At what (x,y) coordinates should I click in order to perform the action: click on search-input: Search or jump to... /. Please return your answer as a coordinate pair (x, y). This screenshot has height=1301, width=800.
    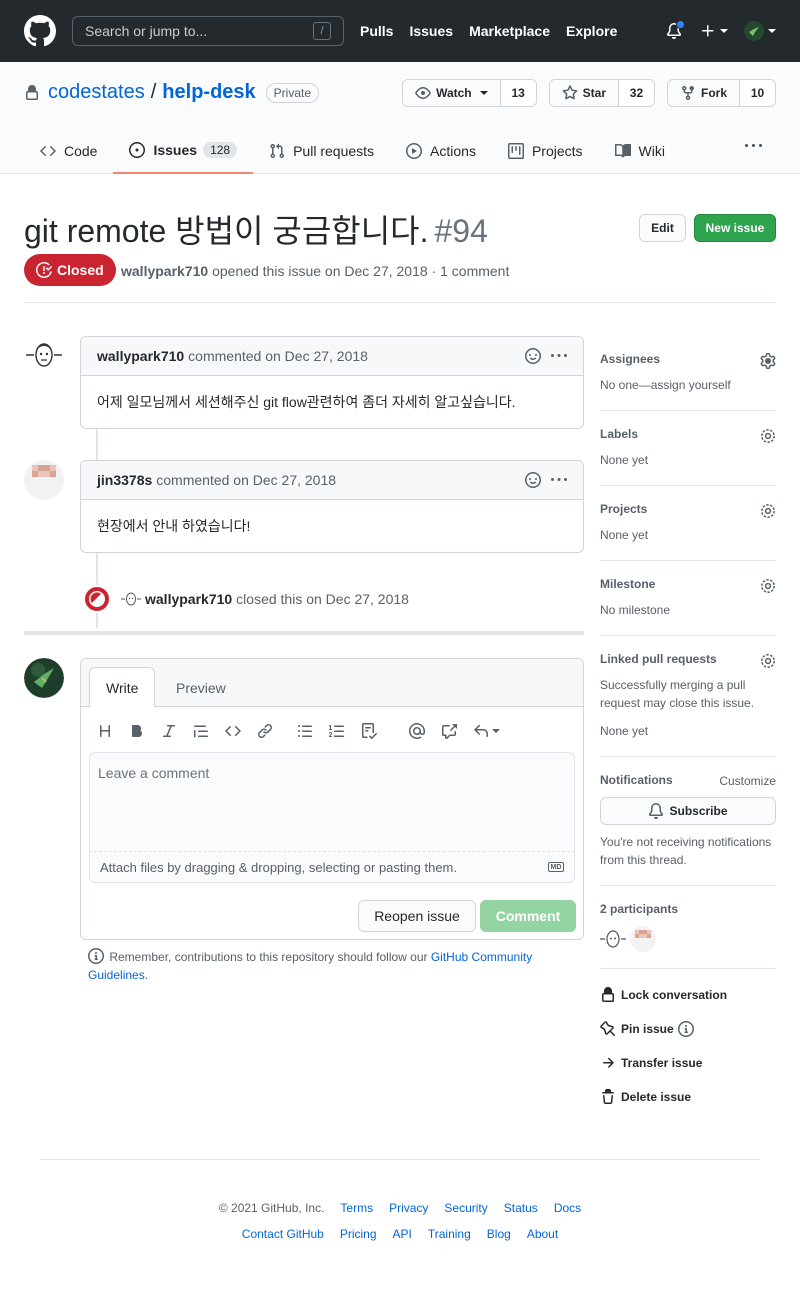
    Looking at the image, I should click on (208, 31).